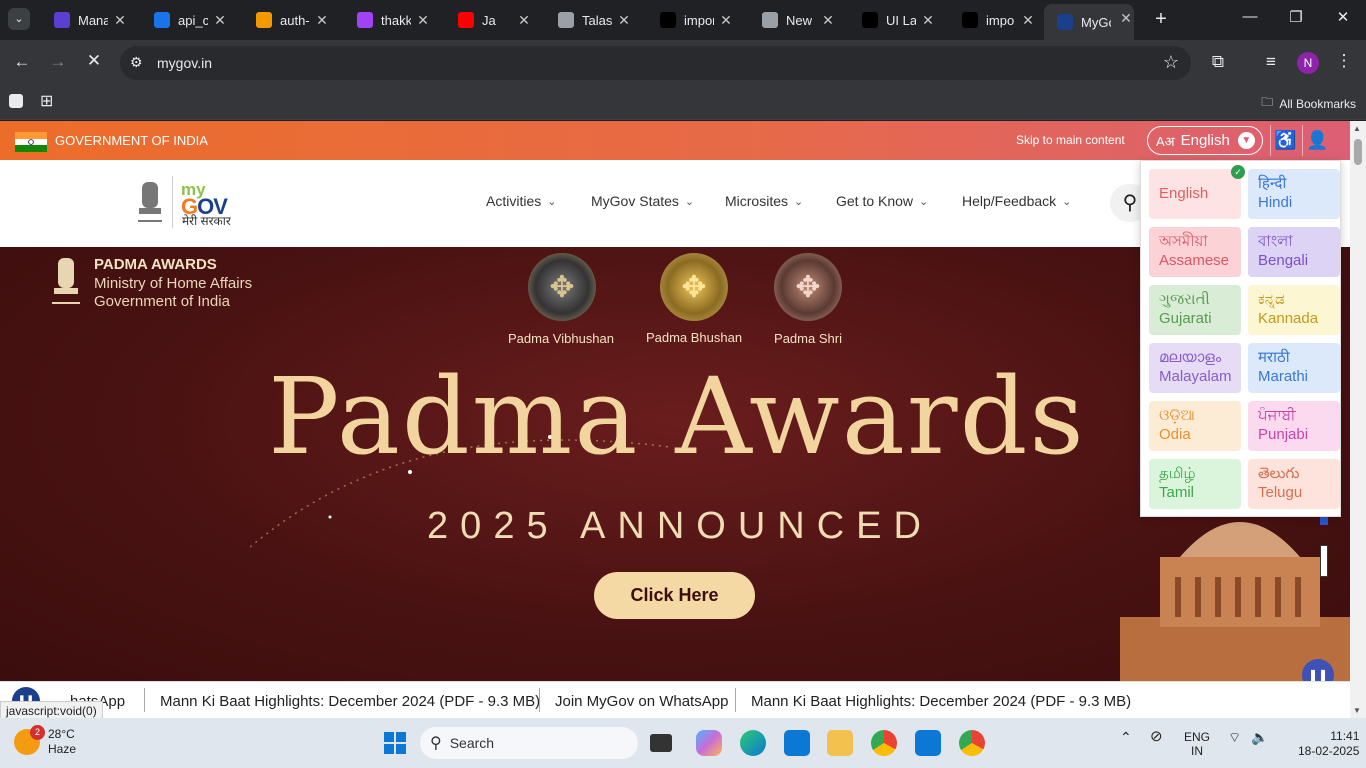 The image size is (1366, 768). I want to click on ticker-separator, so click(144, 700).